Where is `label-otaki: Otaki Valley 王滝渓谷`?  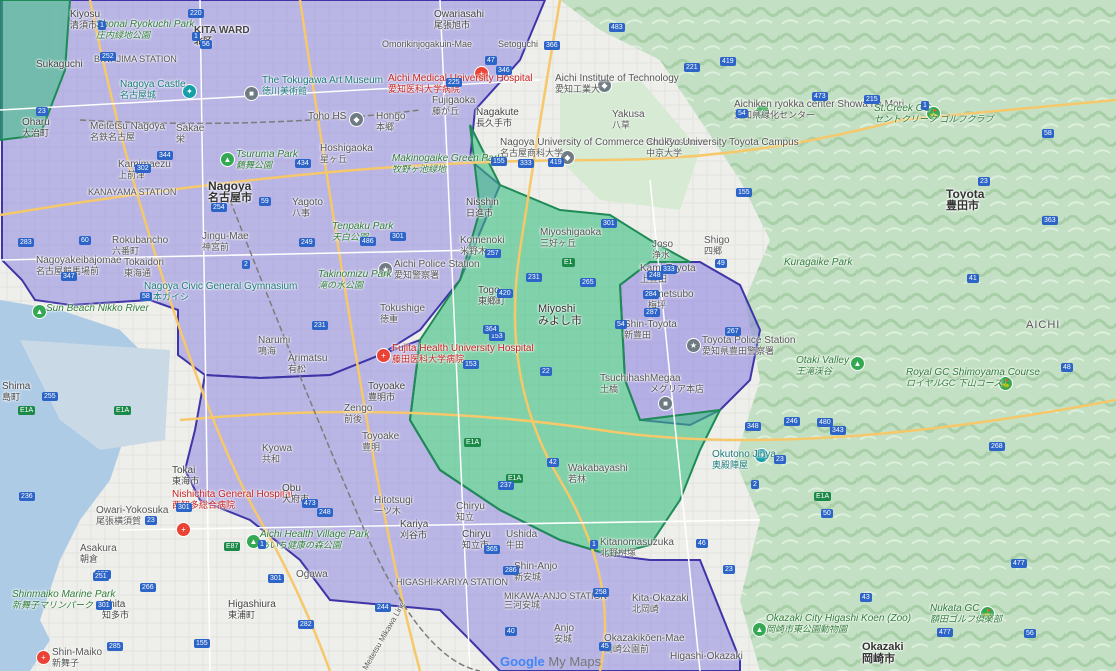 label-otaki: Otaki Valley 王滝渓谷 is located at coordinates (822, 365).